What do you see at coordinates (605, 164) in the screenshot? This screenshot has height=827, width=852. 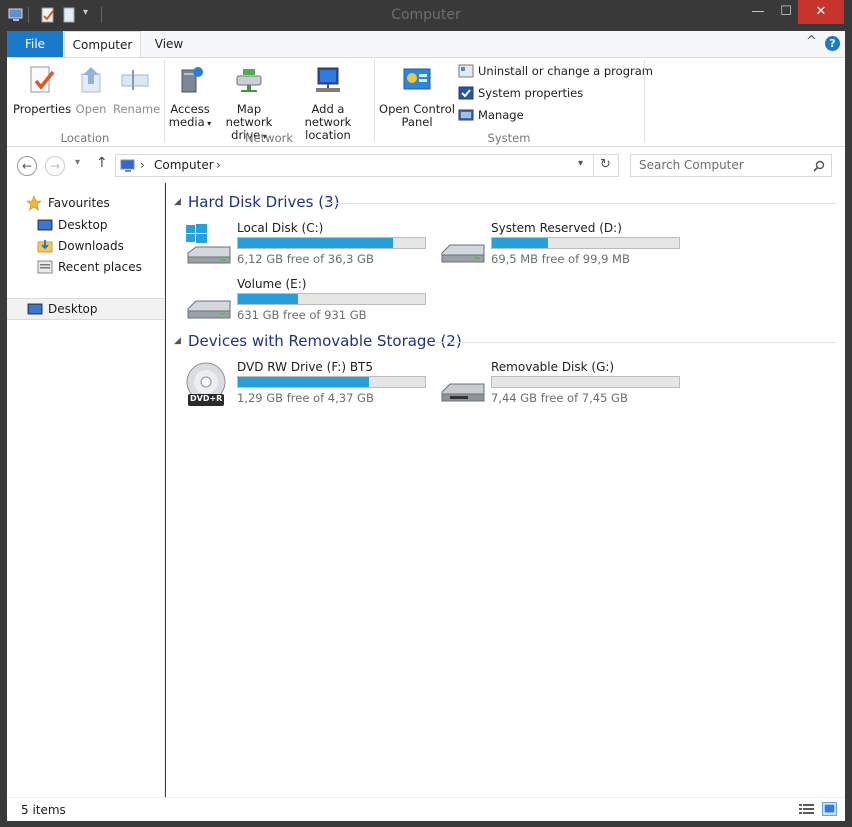 I see `refresh-icon: ↻` at bounding box center [605, 164].